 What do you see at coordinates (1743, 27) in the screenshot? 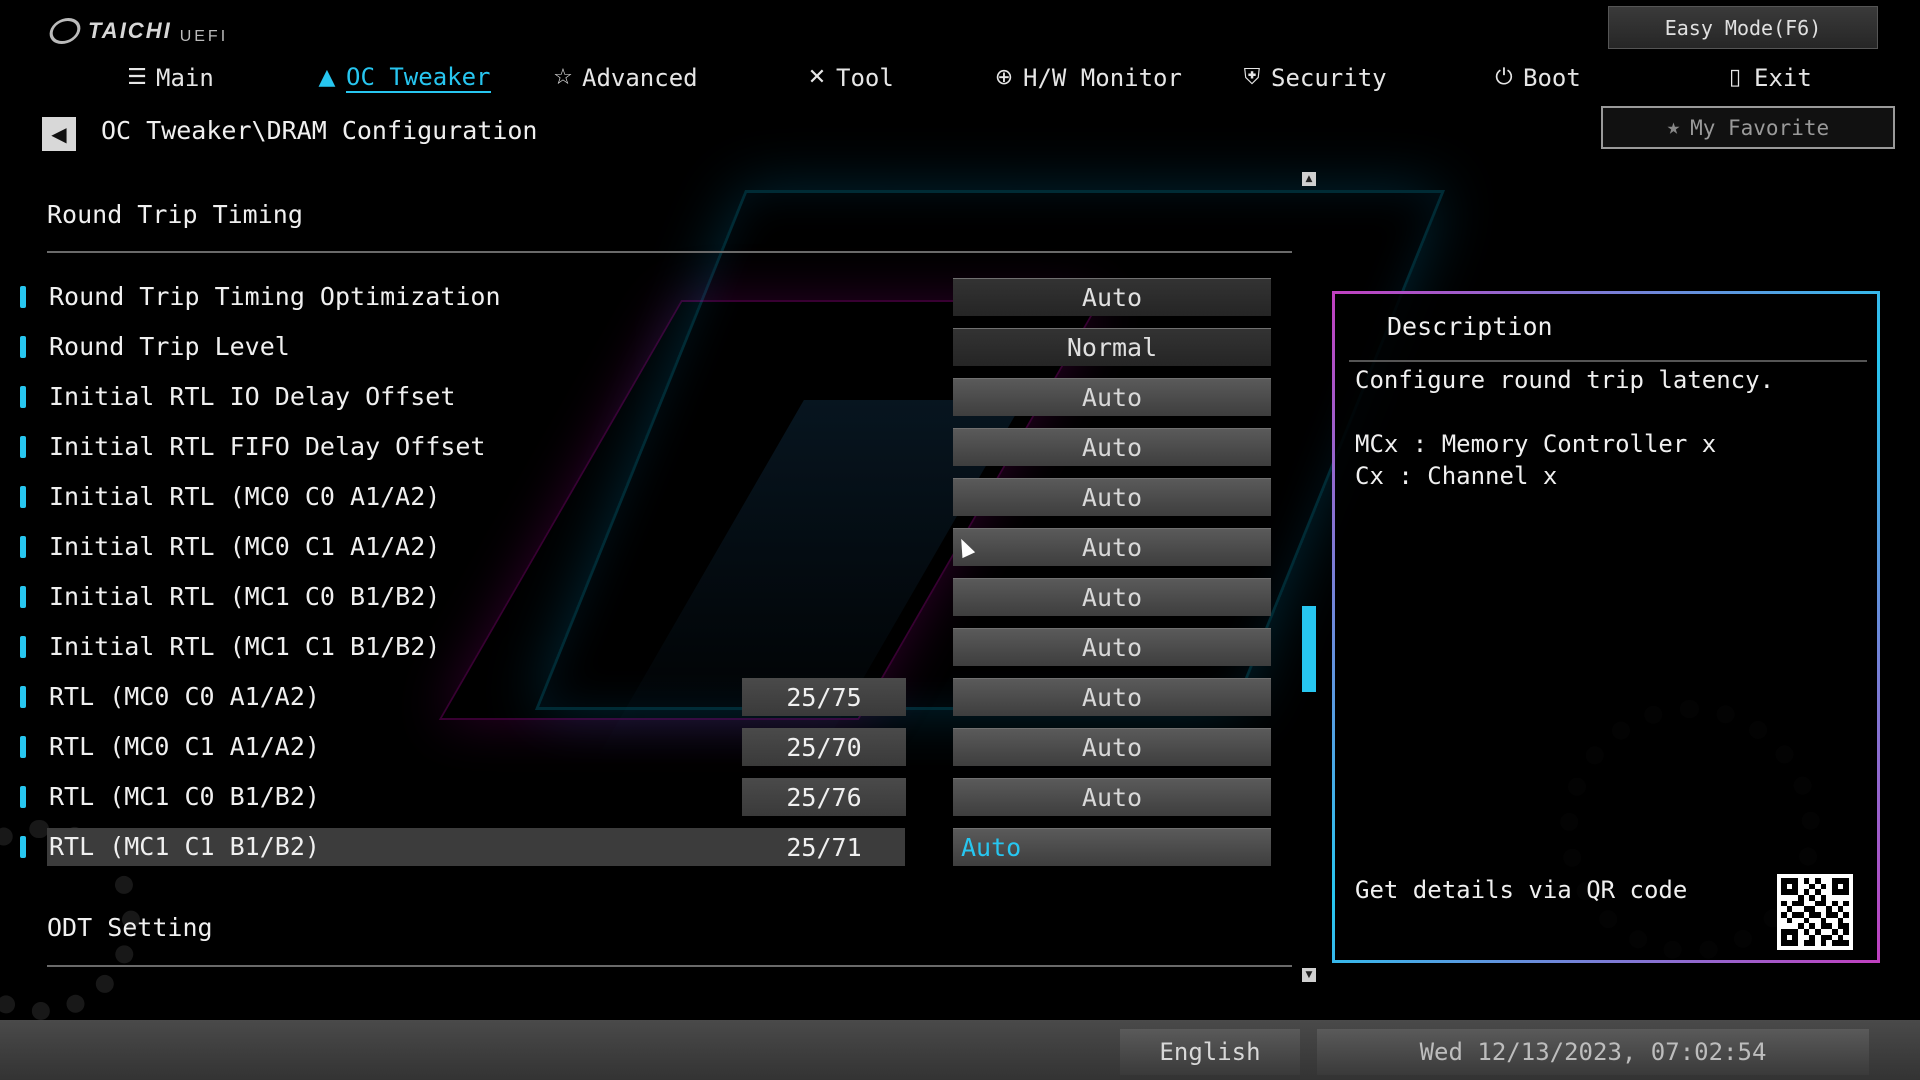
I see `easy-mode-button: Easy Mode(F6)` at bounding box center [1743, 27].